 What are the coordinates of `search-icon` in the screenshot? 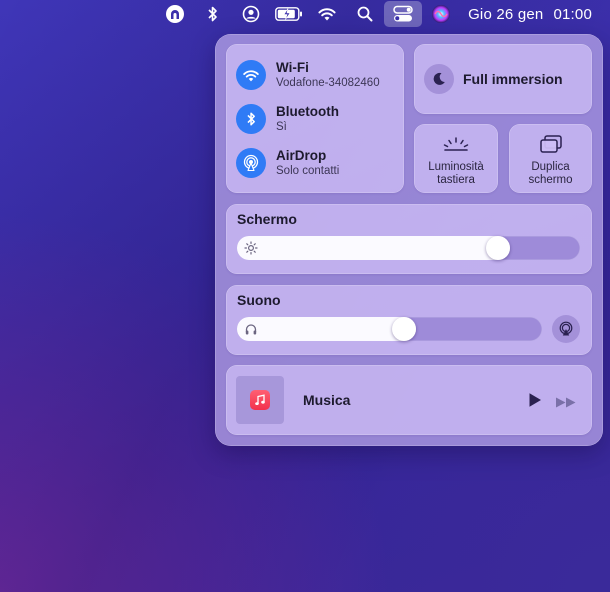 It's located at (365, 14).